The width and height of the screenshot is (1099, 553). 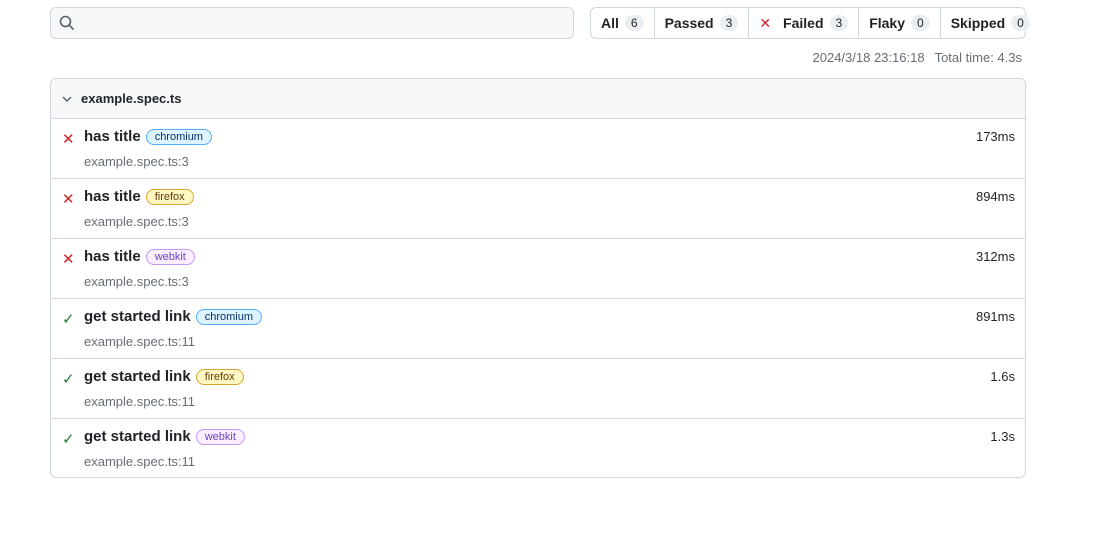 I want to click on filter-label: All, so click(x=610, y=23).